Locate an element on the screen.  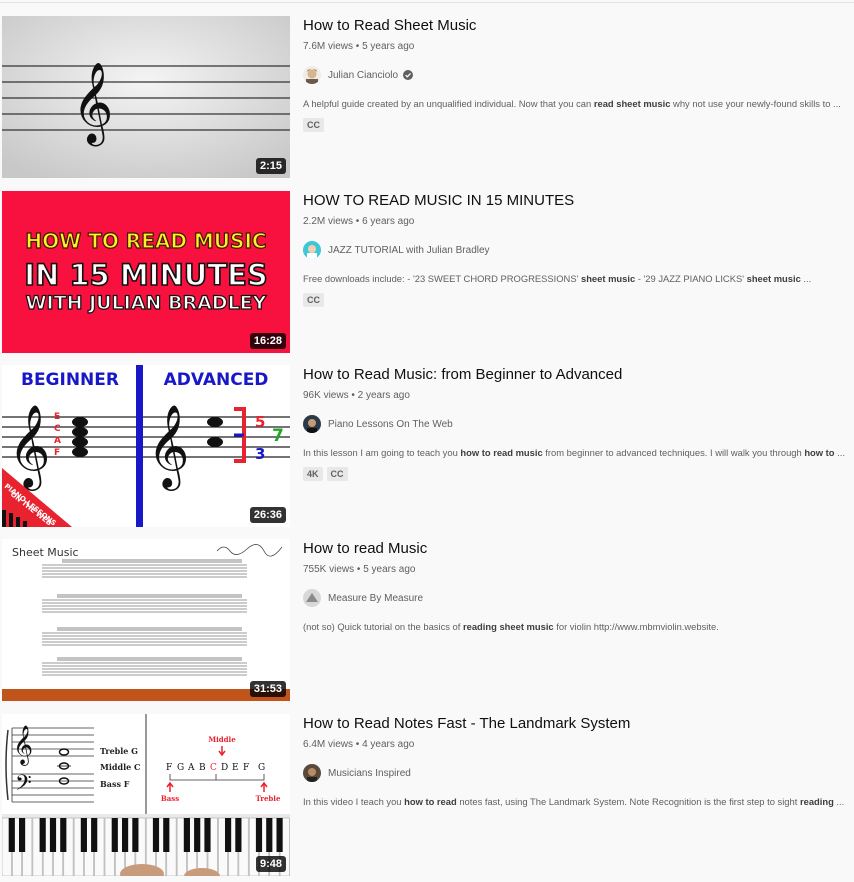
channel-row: Measure By Measure is located at coordinates (577, 598).